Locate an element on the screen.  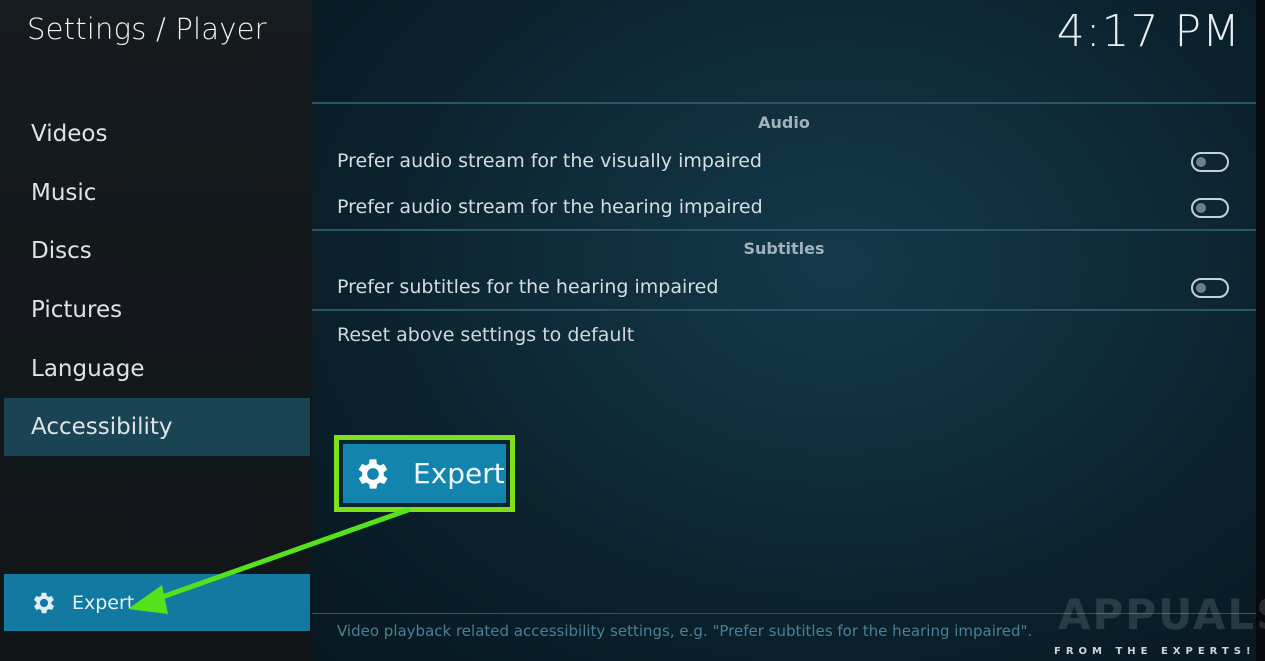
expert-highlight: Expert is located at coordinates (424, 473).